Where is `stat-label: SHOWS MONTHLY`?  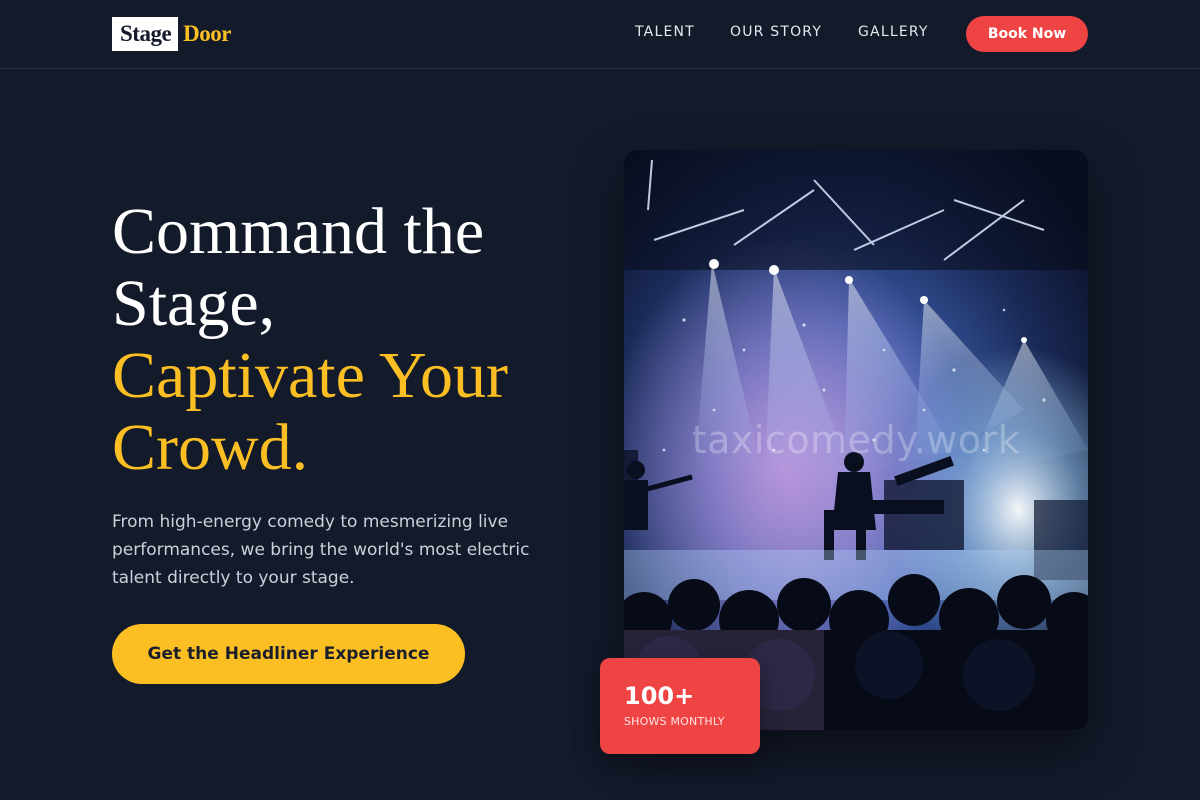 stat-label: SHOWS MONTHLY is located at coordinates (674, 721).